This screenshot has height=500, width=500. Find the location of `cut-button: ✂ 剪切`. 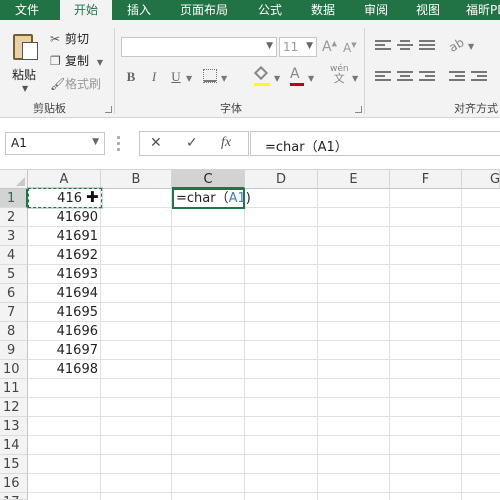

cut-button: ✂ 剪切 is located at coordinates (69, 39).